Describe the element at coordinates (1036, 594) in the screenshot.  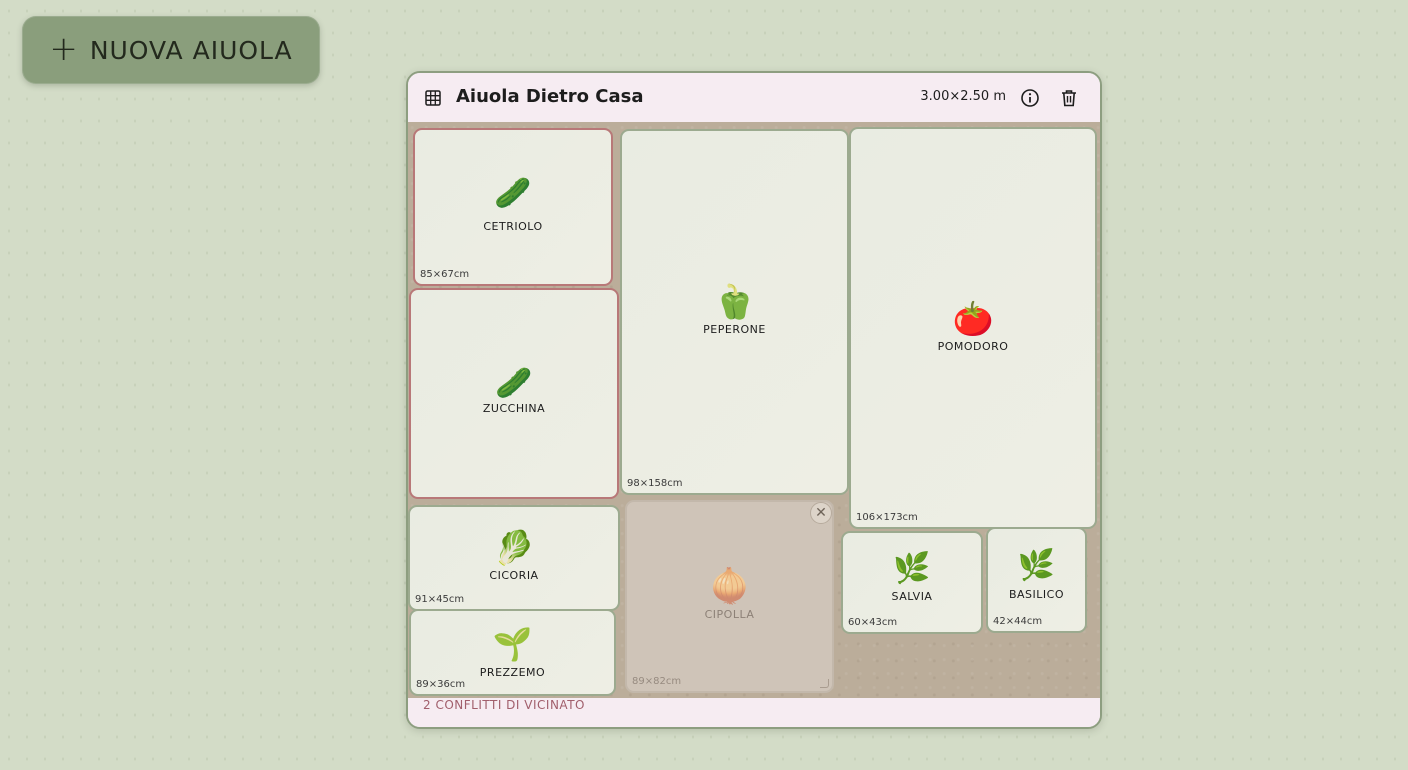
I see `plant-name: BASILICO` at that location.